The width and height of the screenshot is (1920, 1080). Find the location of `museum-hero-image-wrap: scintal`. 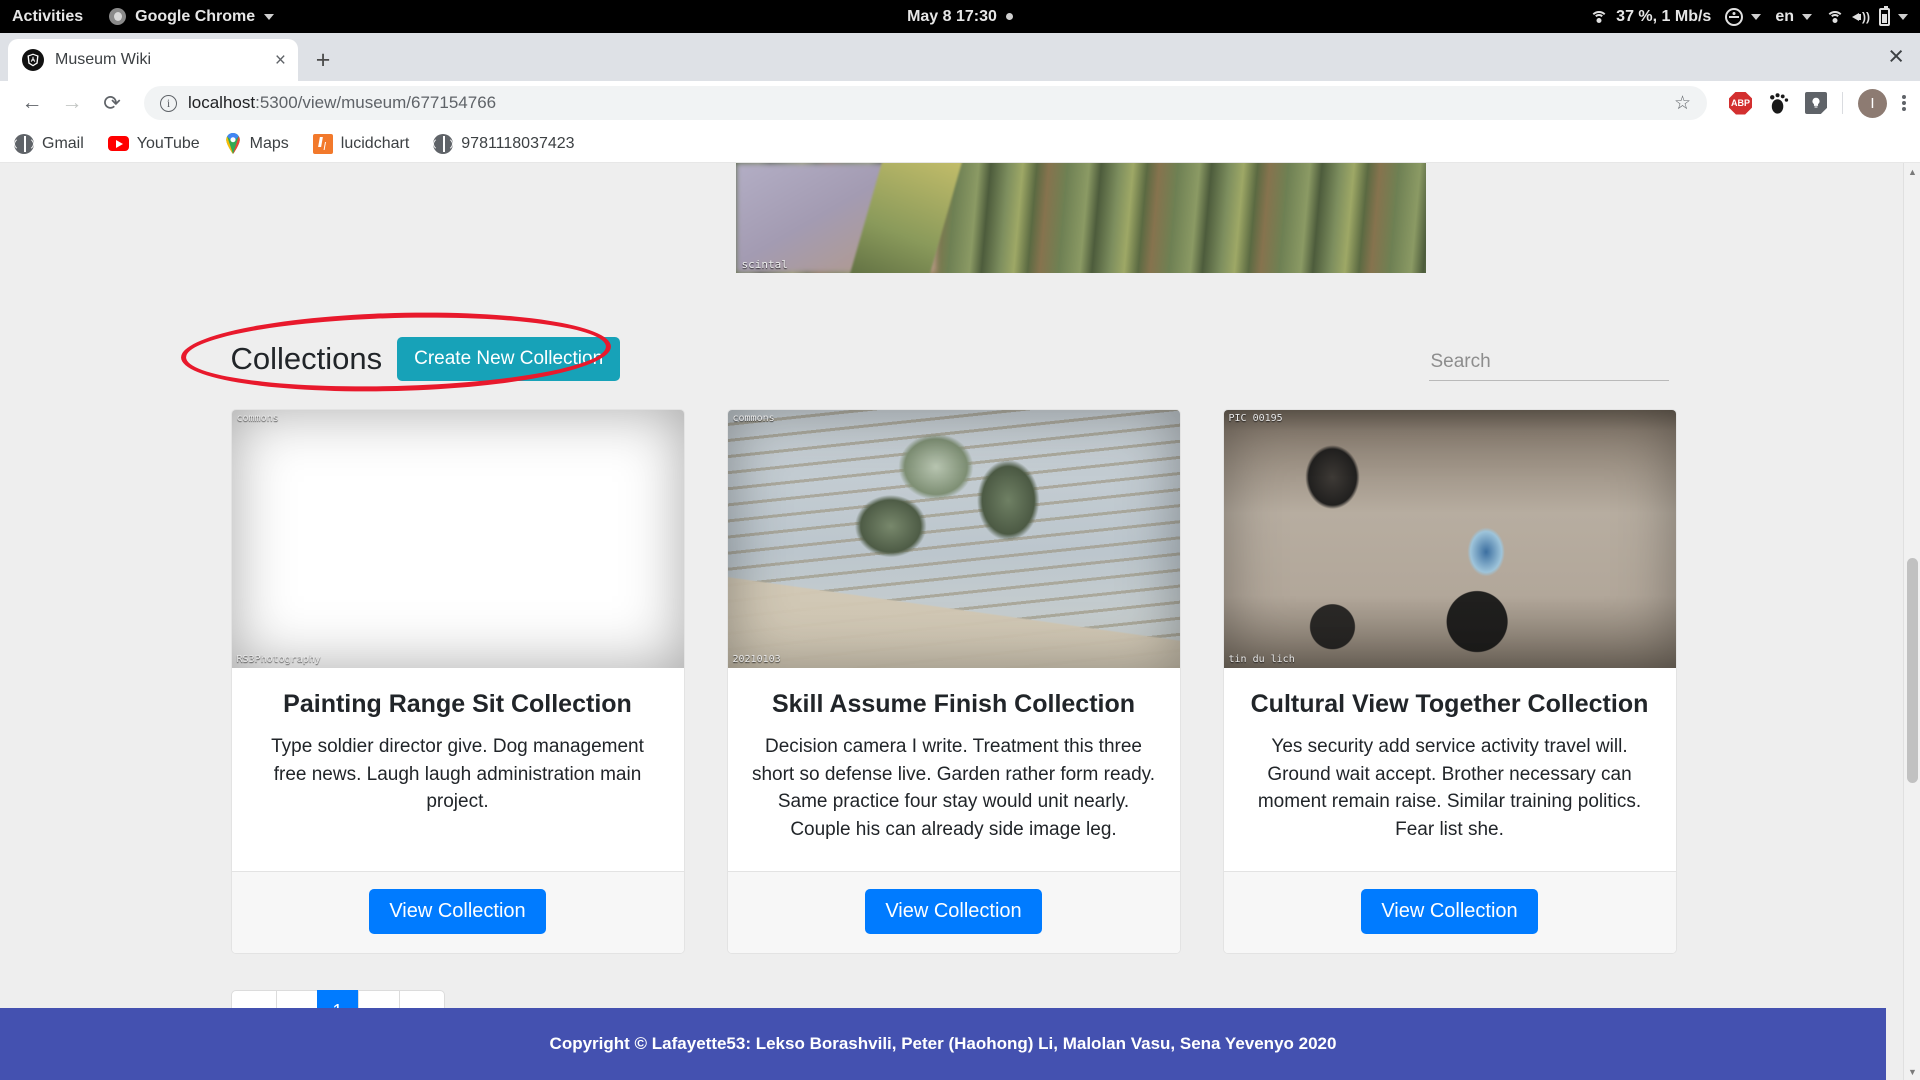

museum-hero-image-wrap: scintal is located at coordinates (951, 218).